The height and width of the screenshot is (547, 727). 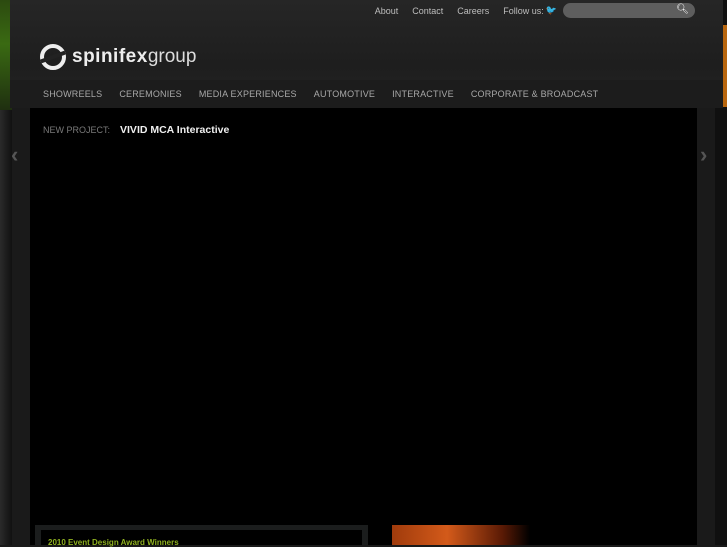 I want to click on logo-mark-icon, so click(x=53, y=57).